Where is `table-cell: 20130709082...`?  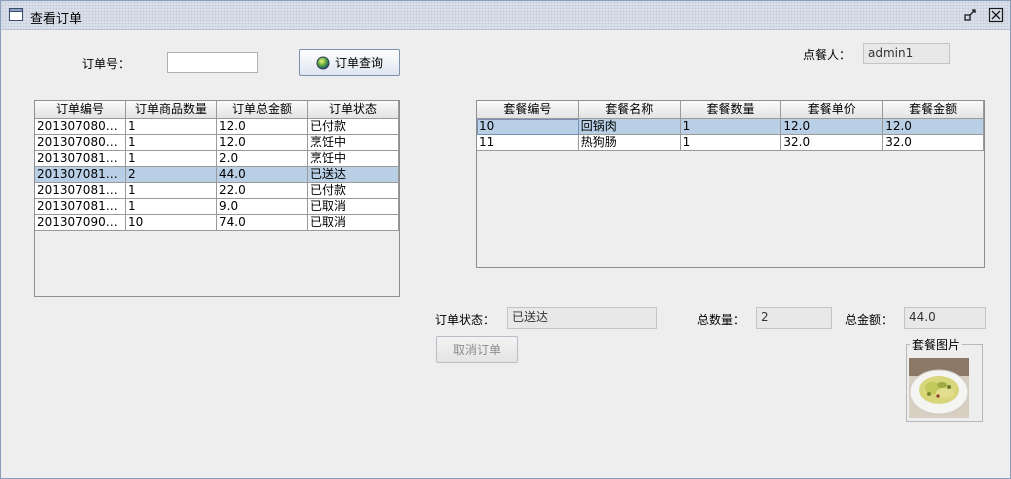 table-cell: 20130709082... is located at coordinates (80, 223).